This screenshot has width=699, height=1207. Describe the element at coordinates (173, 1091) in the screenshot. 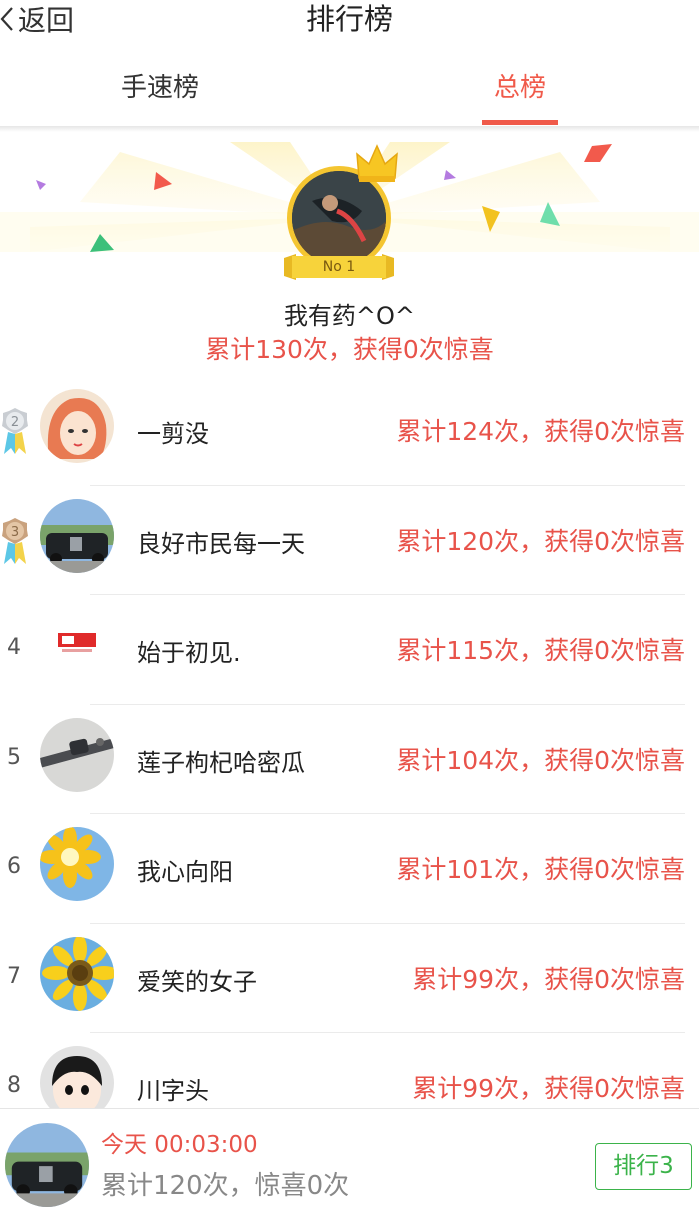

I see `user-name: 川字头` at that location.